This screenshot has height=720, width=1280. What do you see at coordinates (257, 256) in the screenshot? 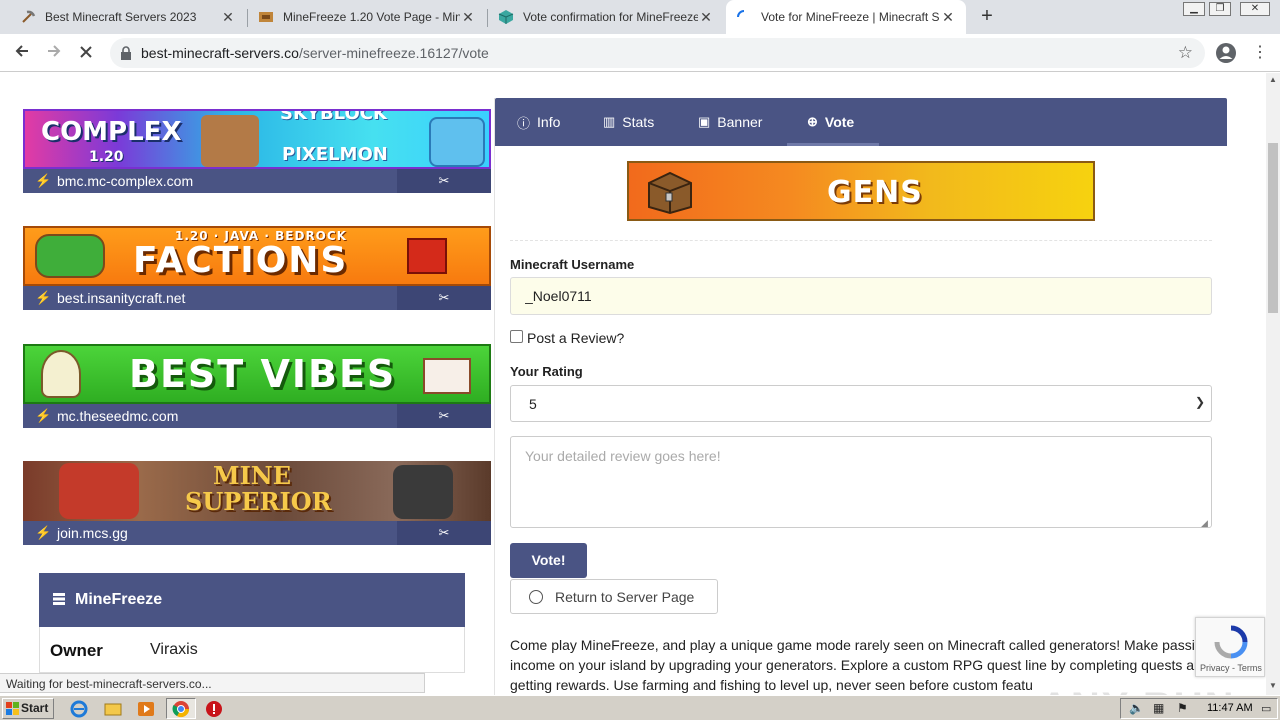
I see `banner-image: 1.20 · JAVA · BEDROCK FACTIONS` at bounding box center [257, 256].